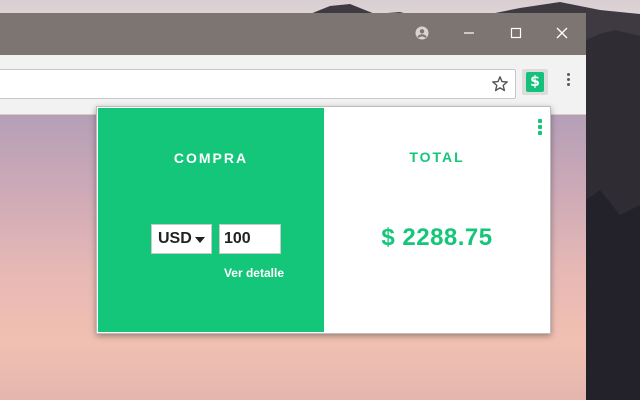 This screenshot has width=640, height=400. What do you see at coordinates (250, 239) in the screenshot?
I see `amount-input` at bounding box center [250, 239].